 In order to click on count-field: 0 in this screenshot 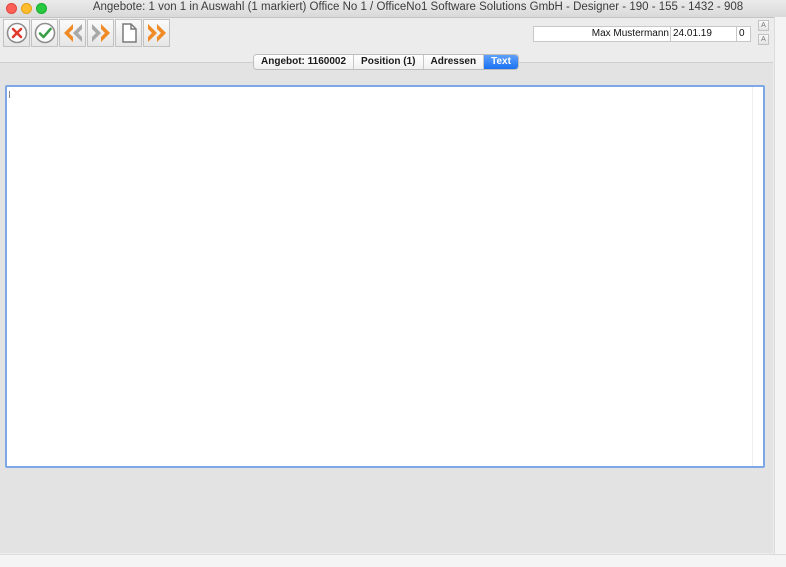, I will do `click(743, 34)`.